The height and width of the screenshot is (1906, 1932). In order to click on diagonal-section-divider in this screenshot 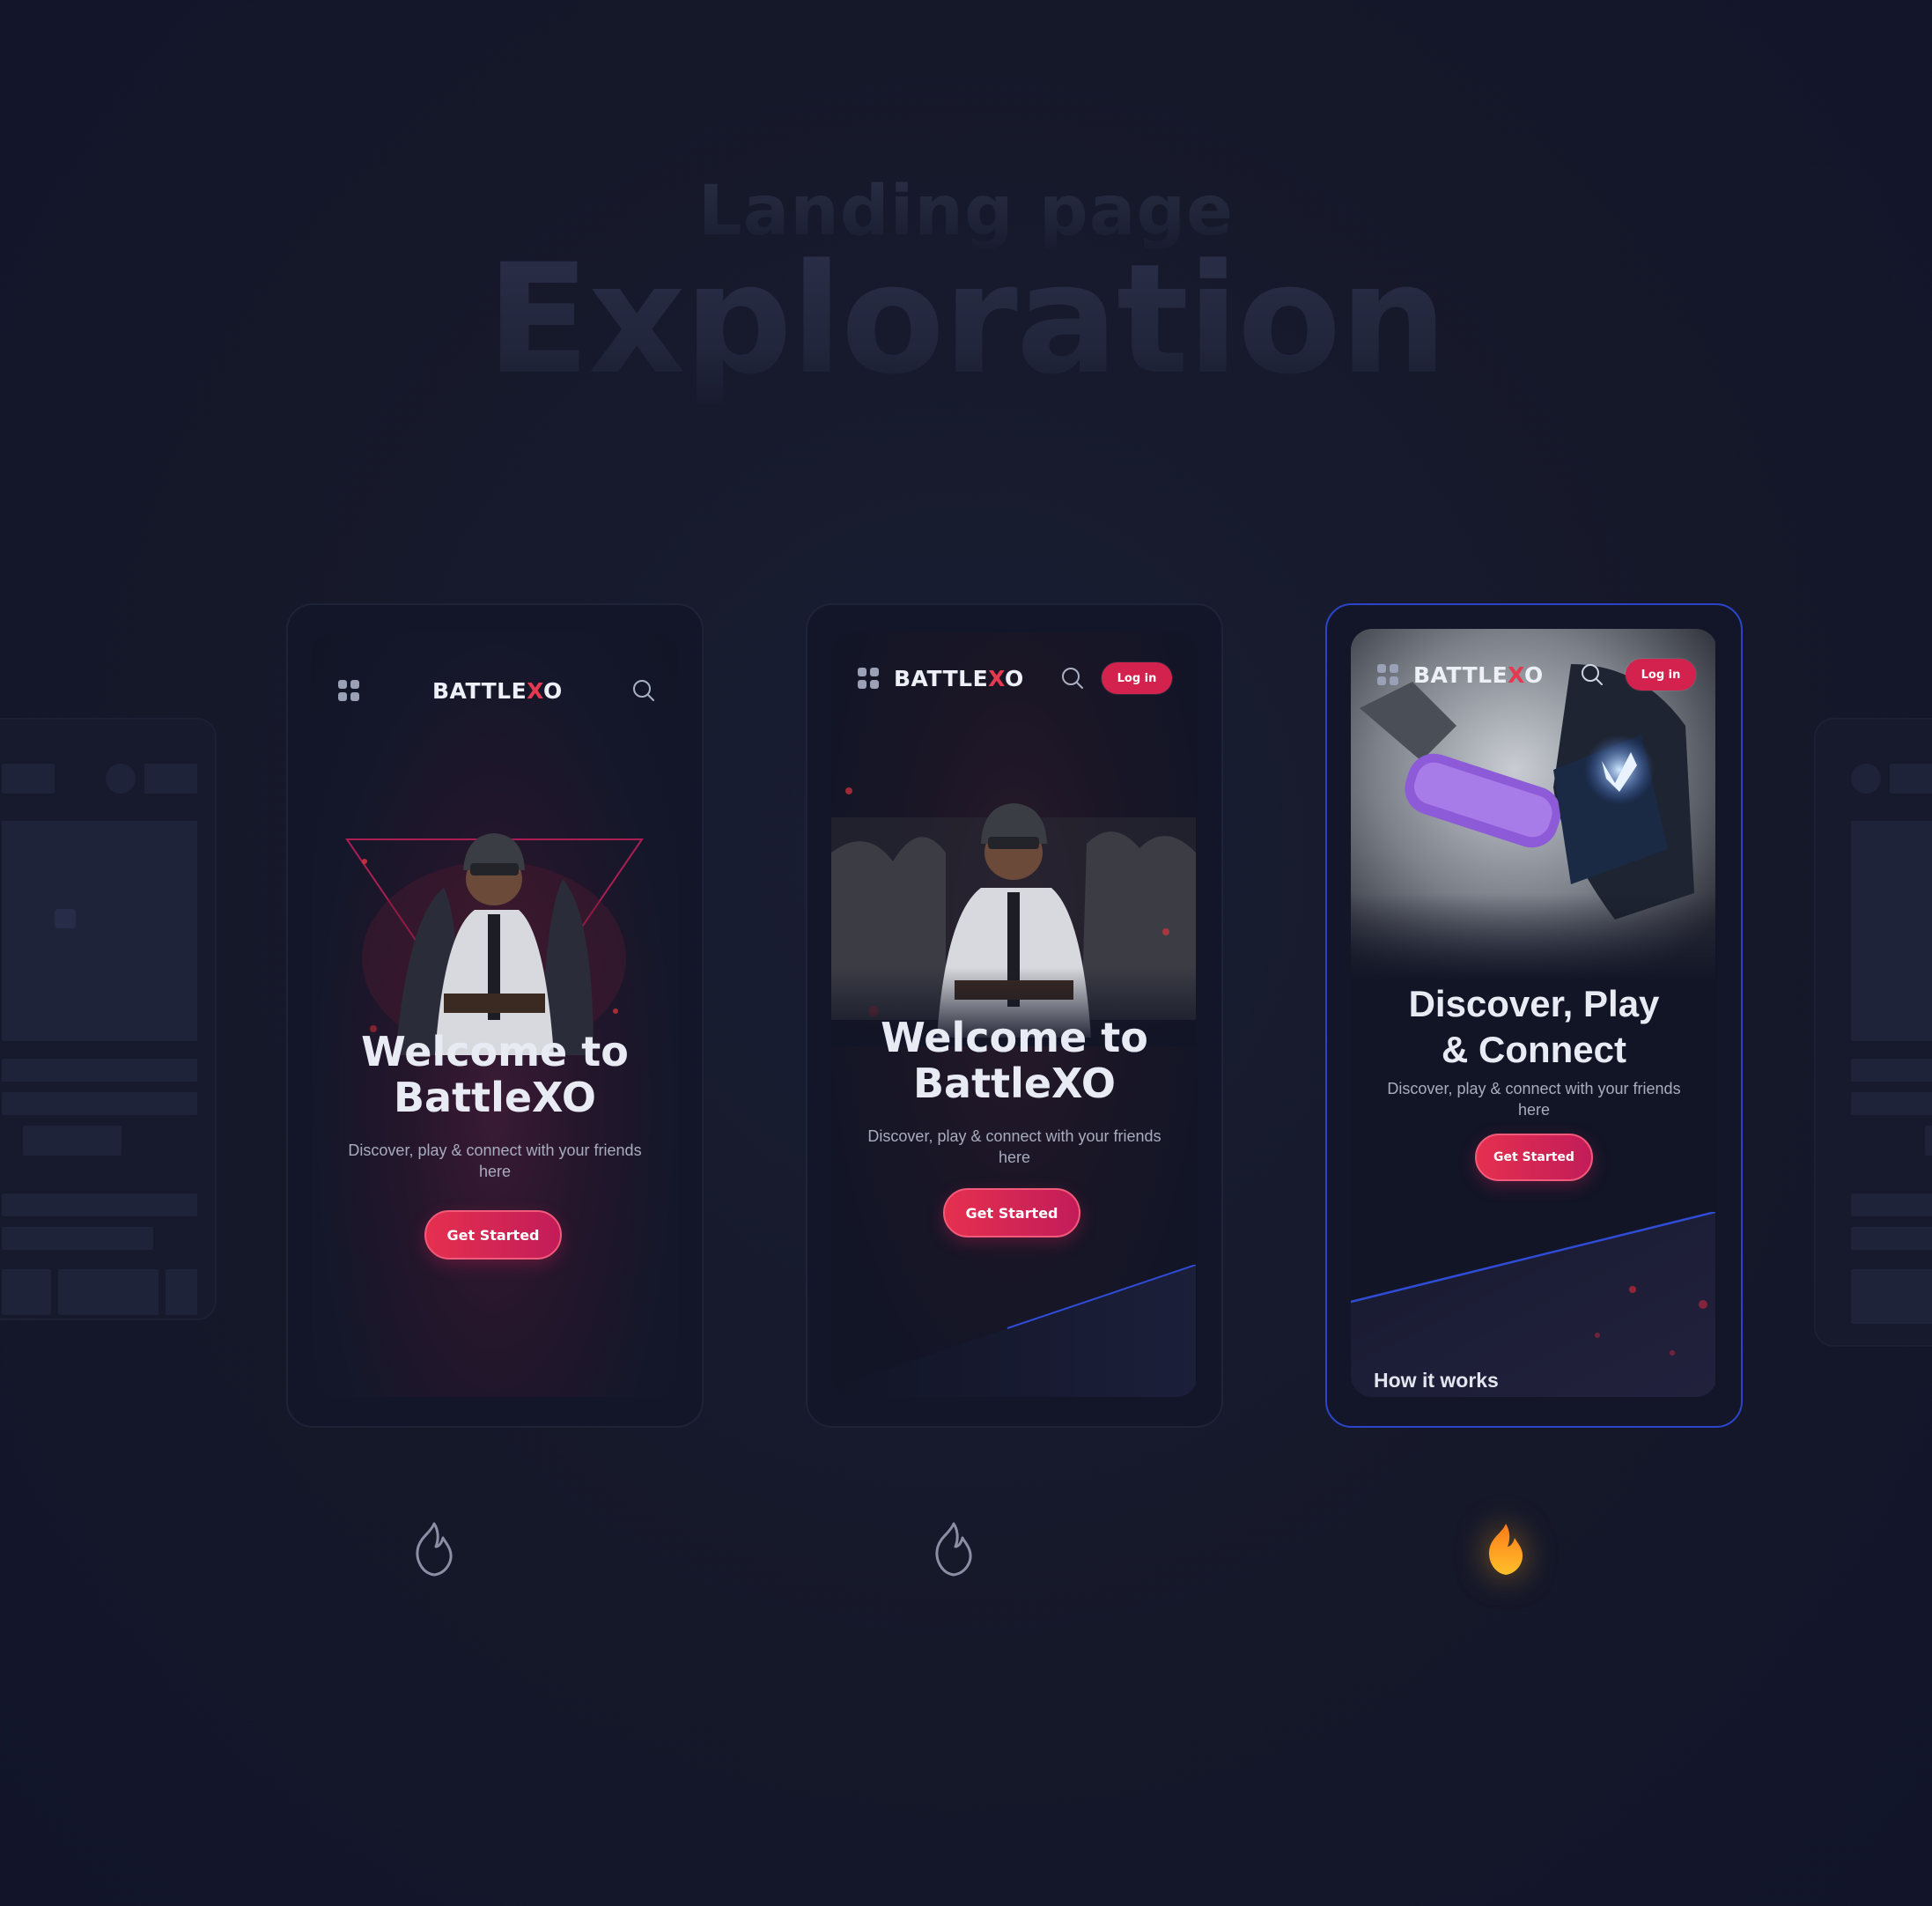, I will do `click(1013, 1331)`.